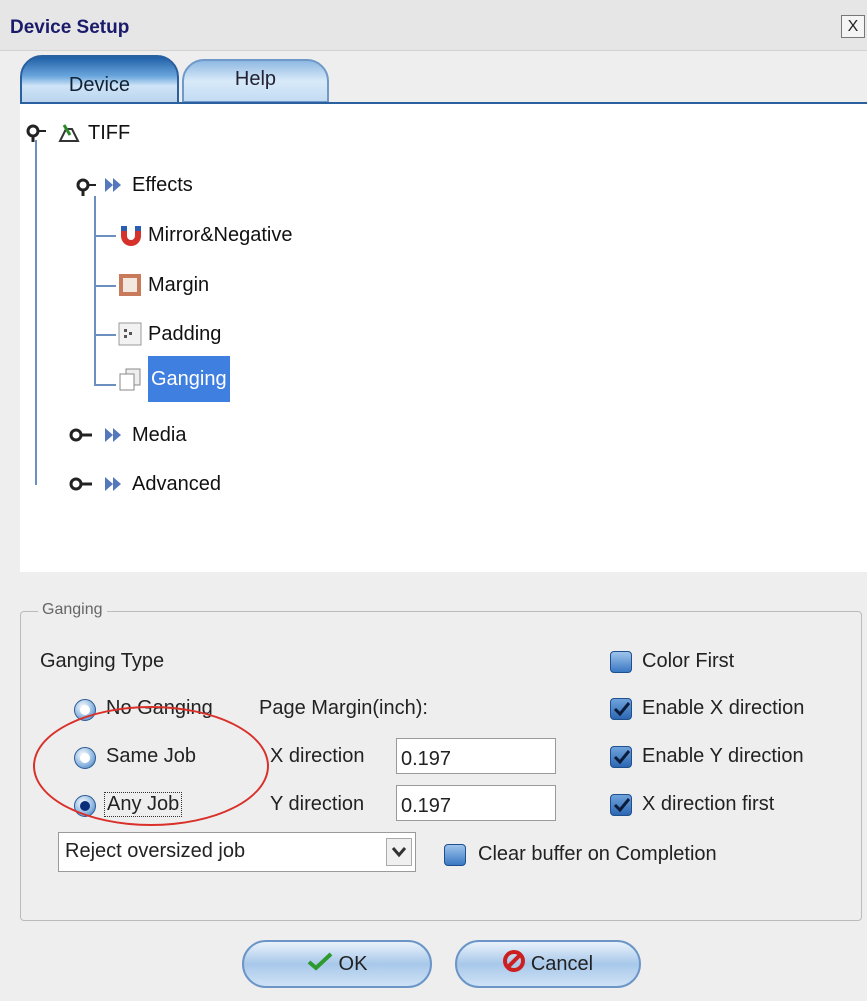  I want to click on tree-node-label: Effects, so click(162, 184).